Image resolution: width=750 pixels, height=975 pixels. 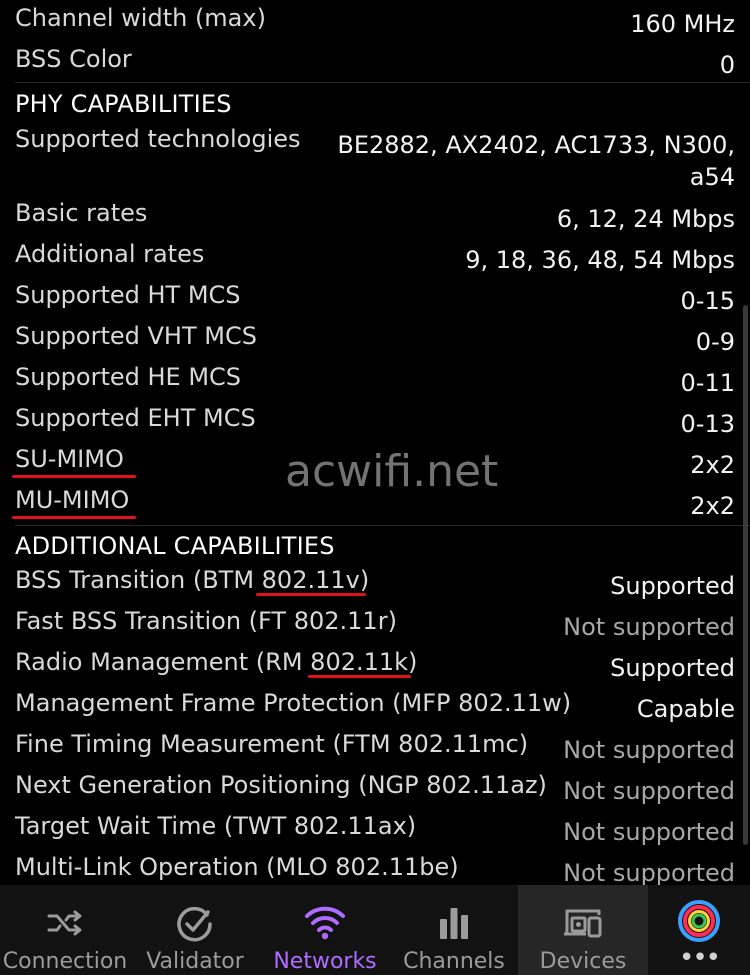 What do you see at coordinates (192, 580) in the screenshot?
I see `row-label: BSS Transition (BTM 802.11v)` at bounding box center [192, 580].